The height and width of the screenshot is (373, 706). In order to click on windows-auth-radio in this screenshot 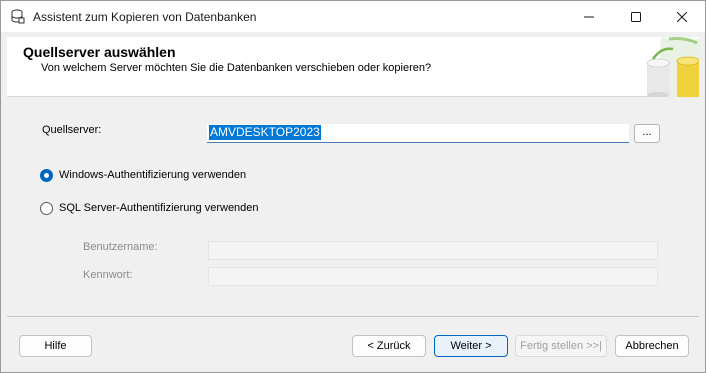, I will do `click(46, 175)`.